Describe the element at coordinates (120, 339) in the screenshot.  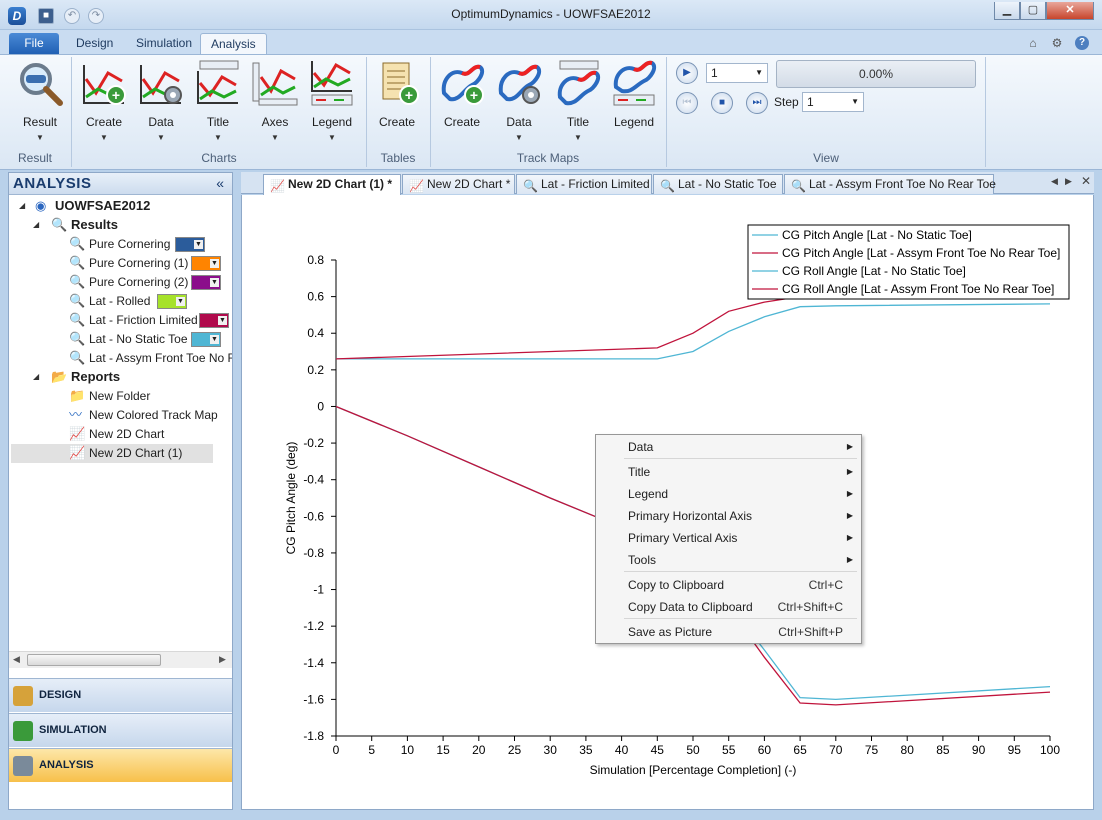
I see `tree-result-item: 🔍 Lat - No Static Toe ▼` at that location.